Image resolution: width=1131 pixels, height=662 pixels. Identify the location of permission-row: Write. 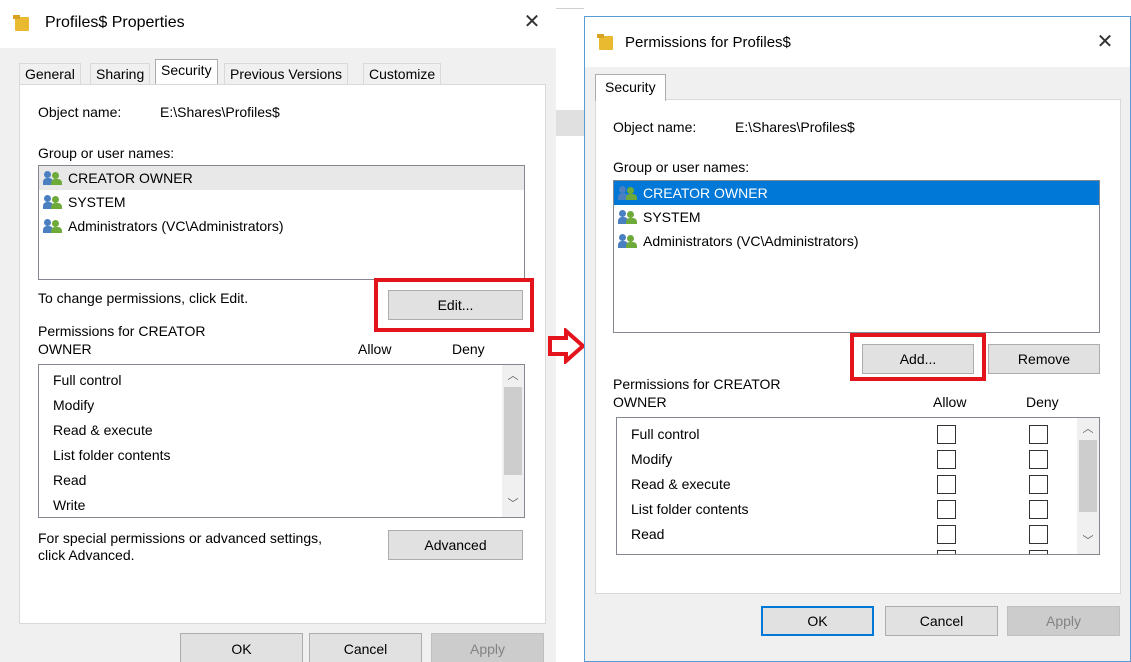
(69, 505).